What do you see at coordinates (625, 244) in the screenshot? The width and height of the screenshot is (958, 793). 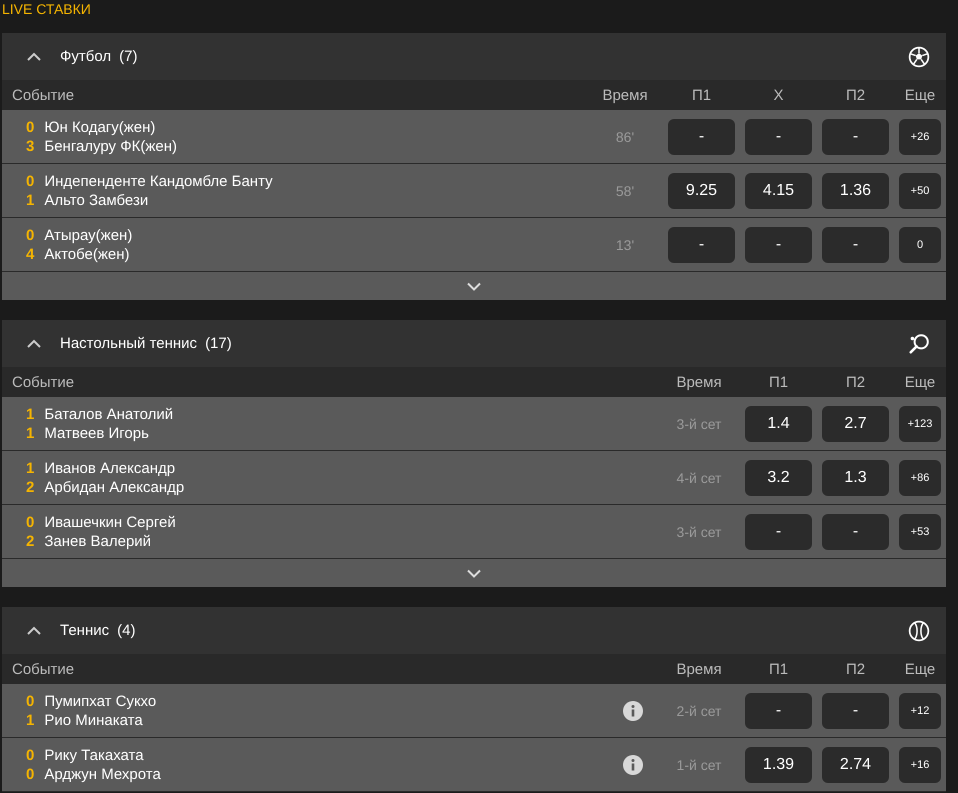 I see `match-time: 13'` at bounding box center [625, 244].